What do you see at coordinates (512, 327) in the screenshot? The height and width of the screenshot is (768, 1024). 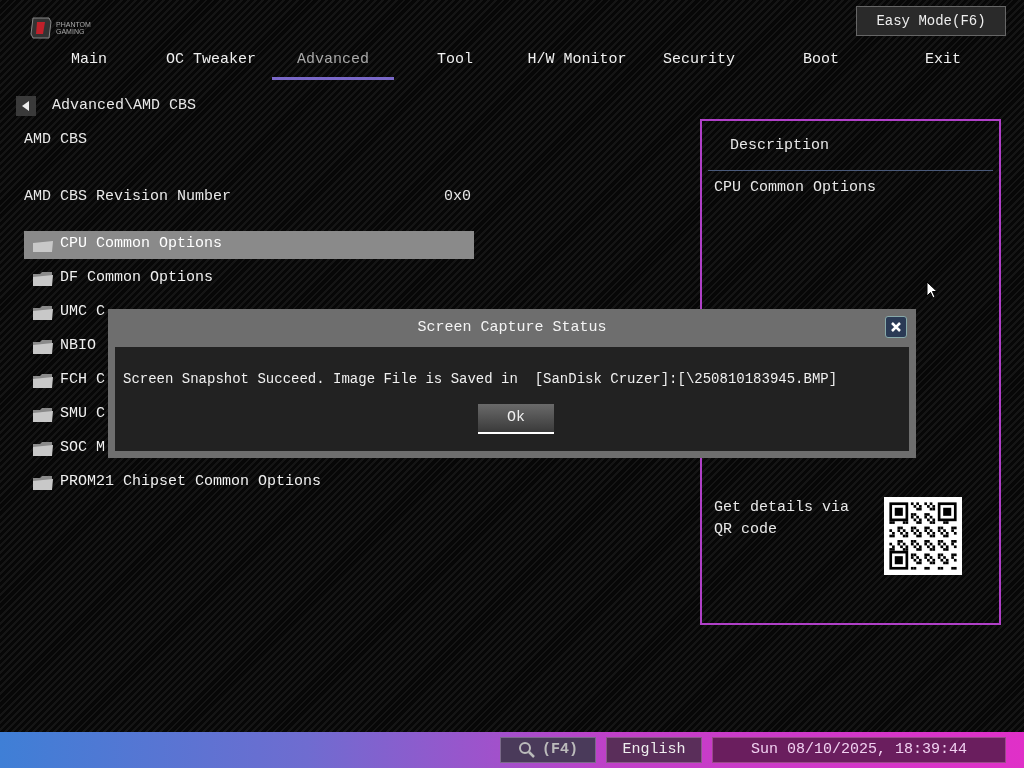 I see `dialog-title: Screen Capture Status` at bounding box center [512, 327].